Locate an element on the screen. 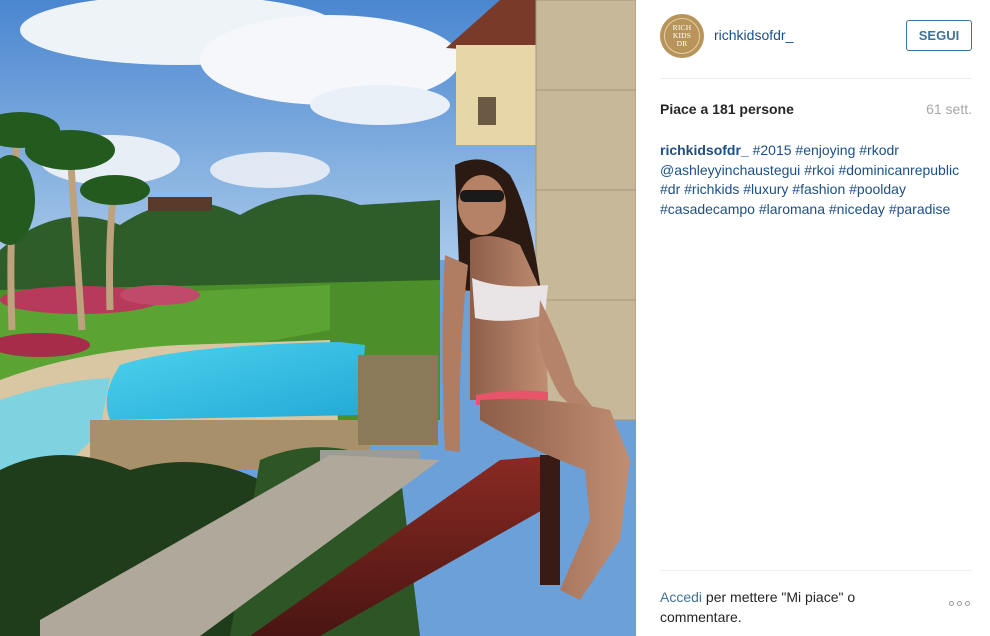 The height and width of the screenshot is (636, 990). caption-username-link: richkidsofdr_ is located at coordinates (704, 150).